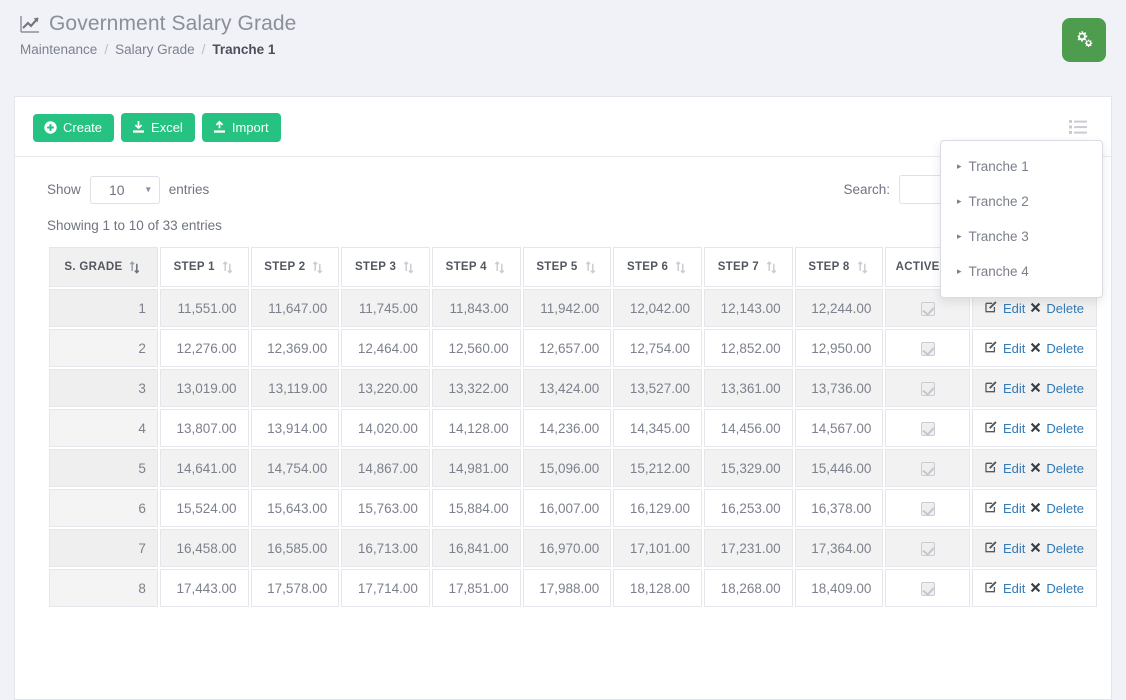  I want to click on caret-right-icon: ▸, so click(959, 271).